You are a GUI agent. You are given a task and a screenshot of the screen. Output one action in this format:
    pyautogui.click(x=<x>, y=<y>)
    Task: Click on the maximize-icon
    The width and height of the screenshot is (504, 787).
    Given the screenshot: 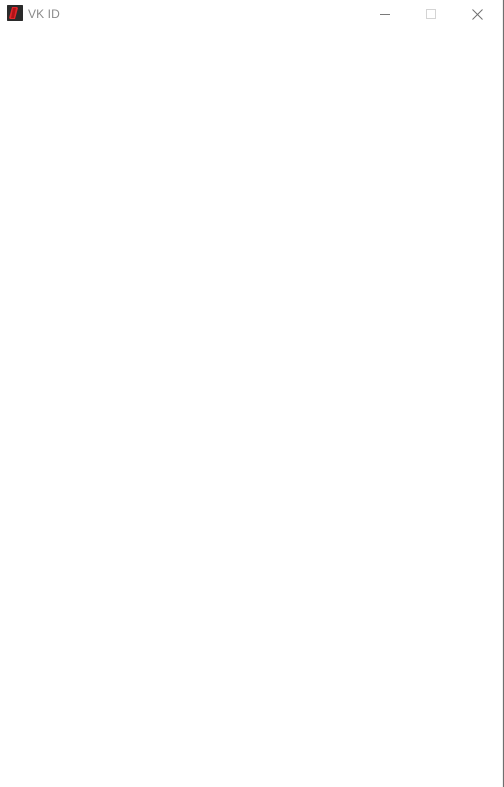 What is the action you would take?
    pyautogui.click(x=431, y=14)
    